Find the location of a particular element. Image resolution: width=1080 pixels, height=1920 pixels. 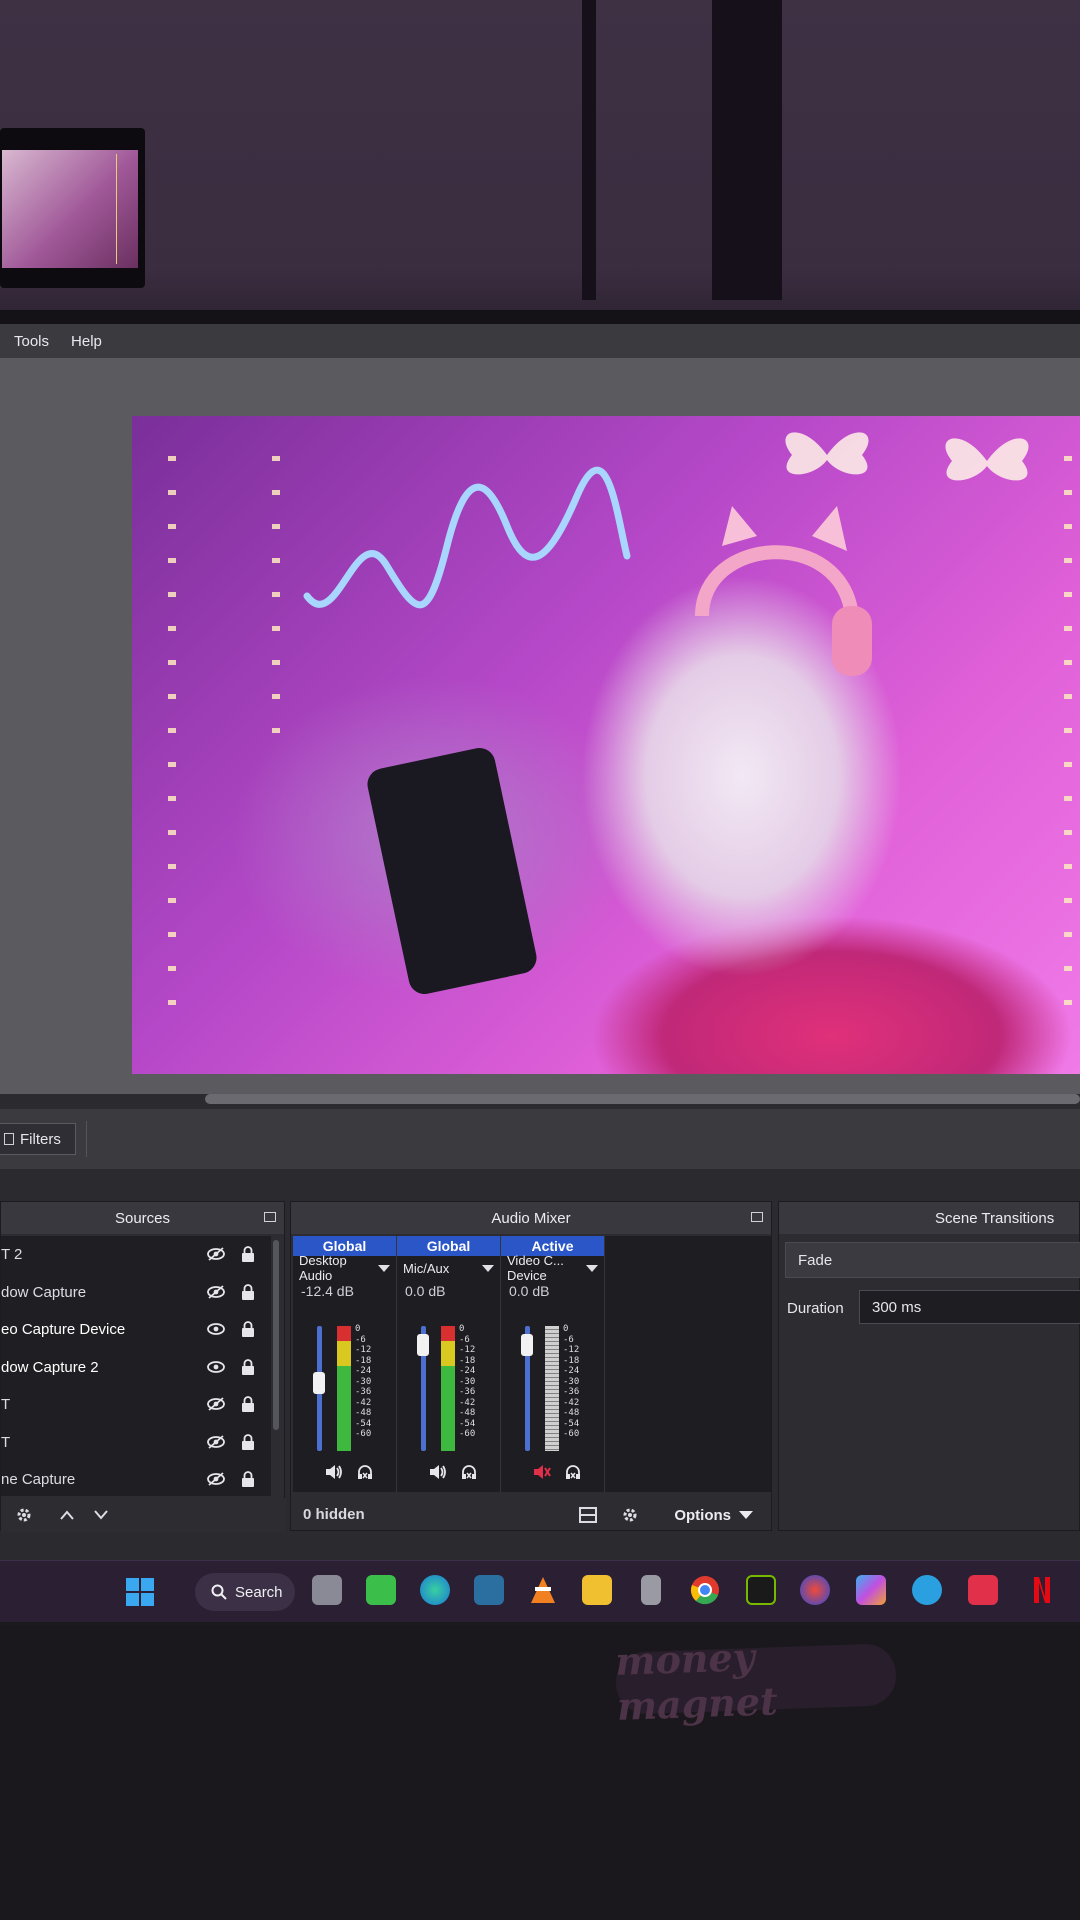

mixer-footer: 0 hidden Options is located at coordinates (532, 1515).